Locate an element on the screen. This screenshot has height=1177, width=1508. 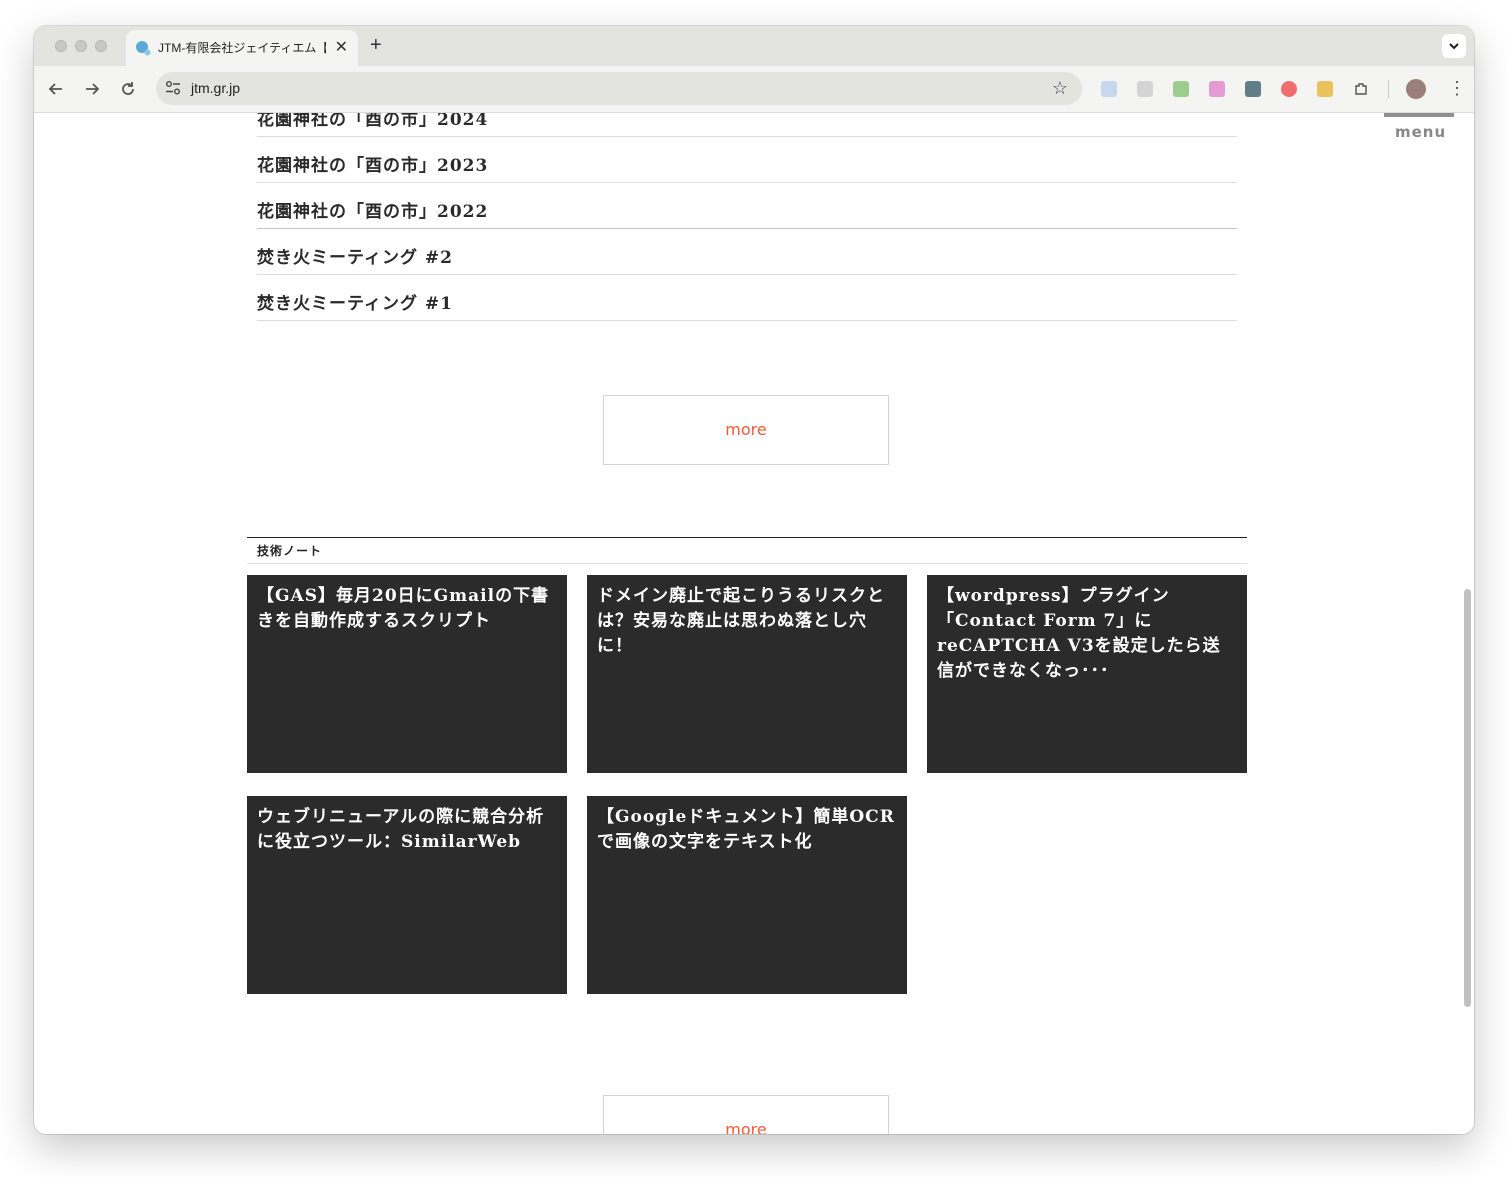
news-item: 焚き火ミーティング #2 is located at coordinates (747, 252).